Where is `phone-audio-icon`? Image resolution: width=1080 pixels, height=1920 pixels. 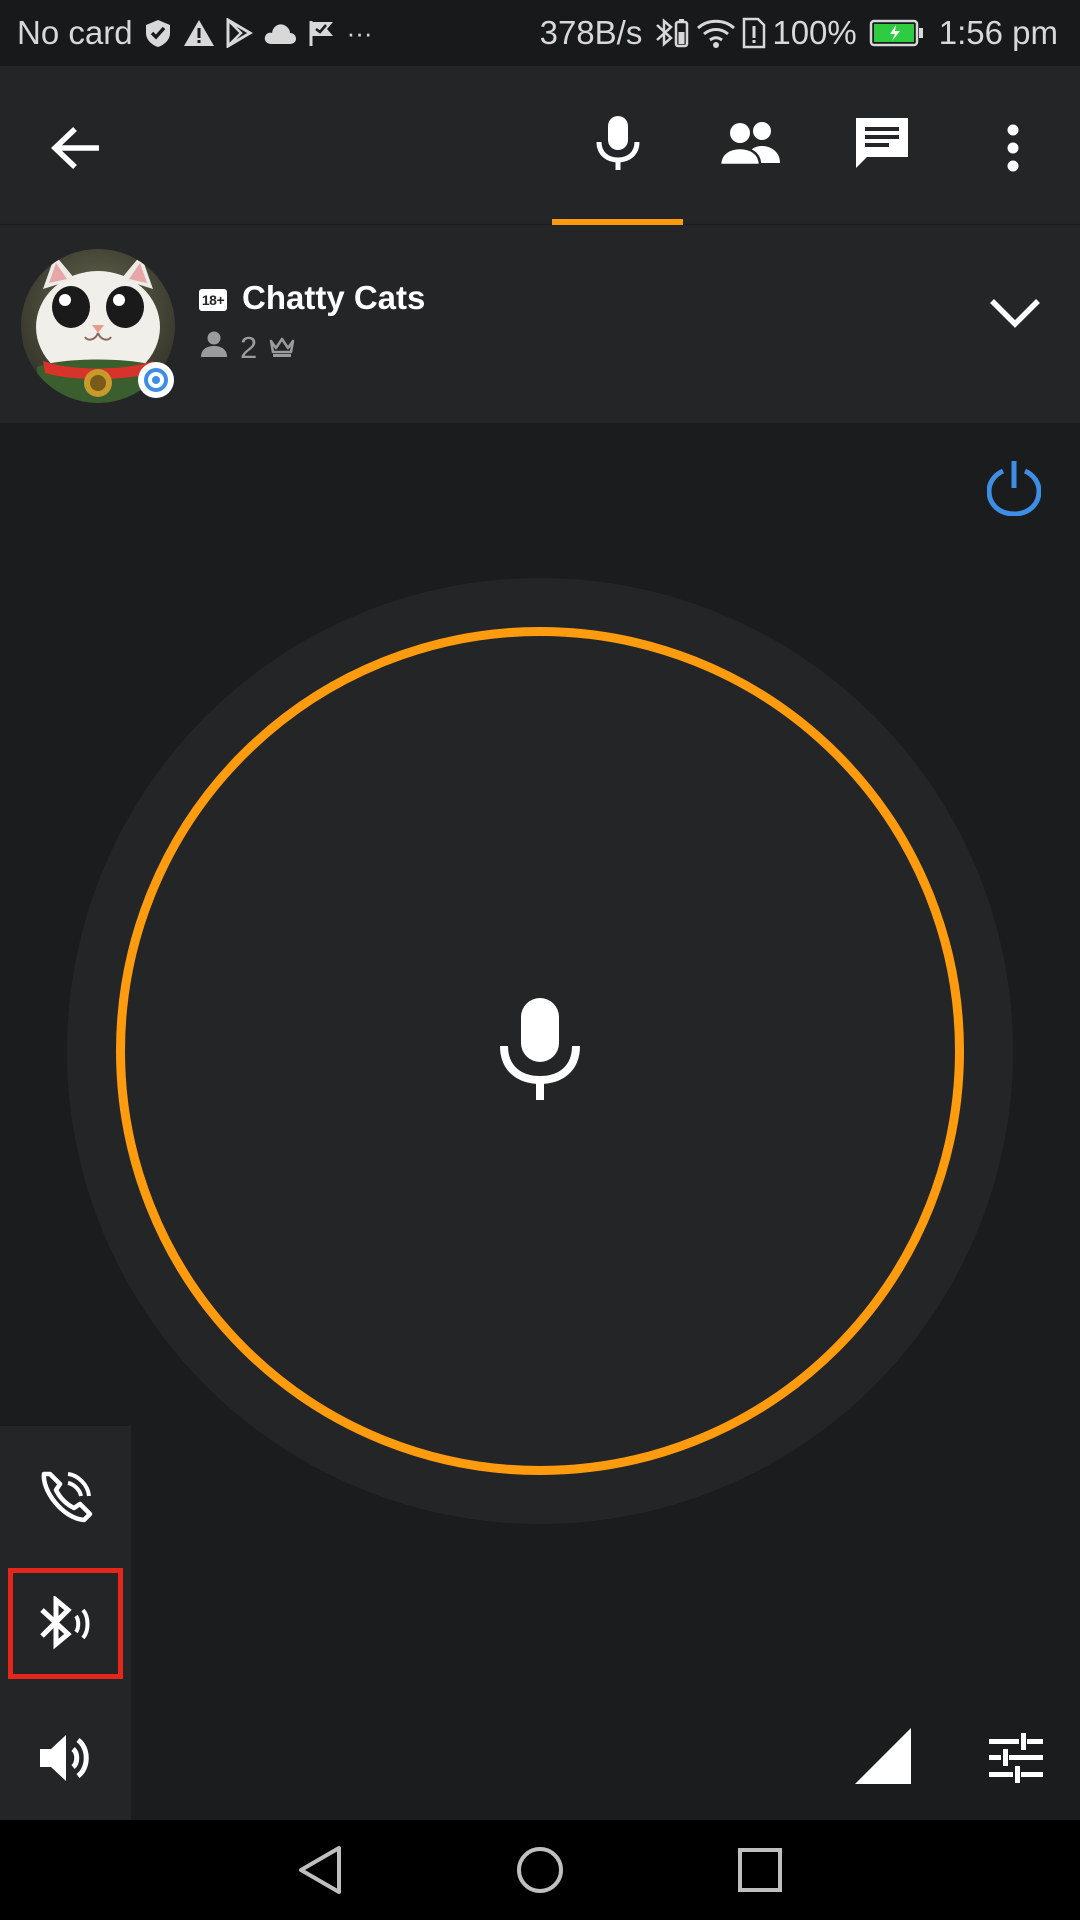
phone-audio-icon is located at coordinates (66, 1498).